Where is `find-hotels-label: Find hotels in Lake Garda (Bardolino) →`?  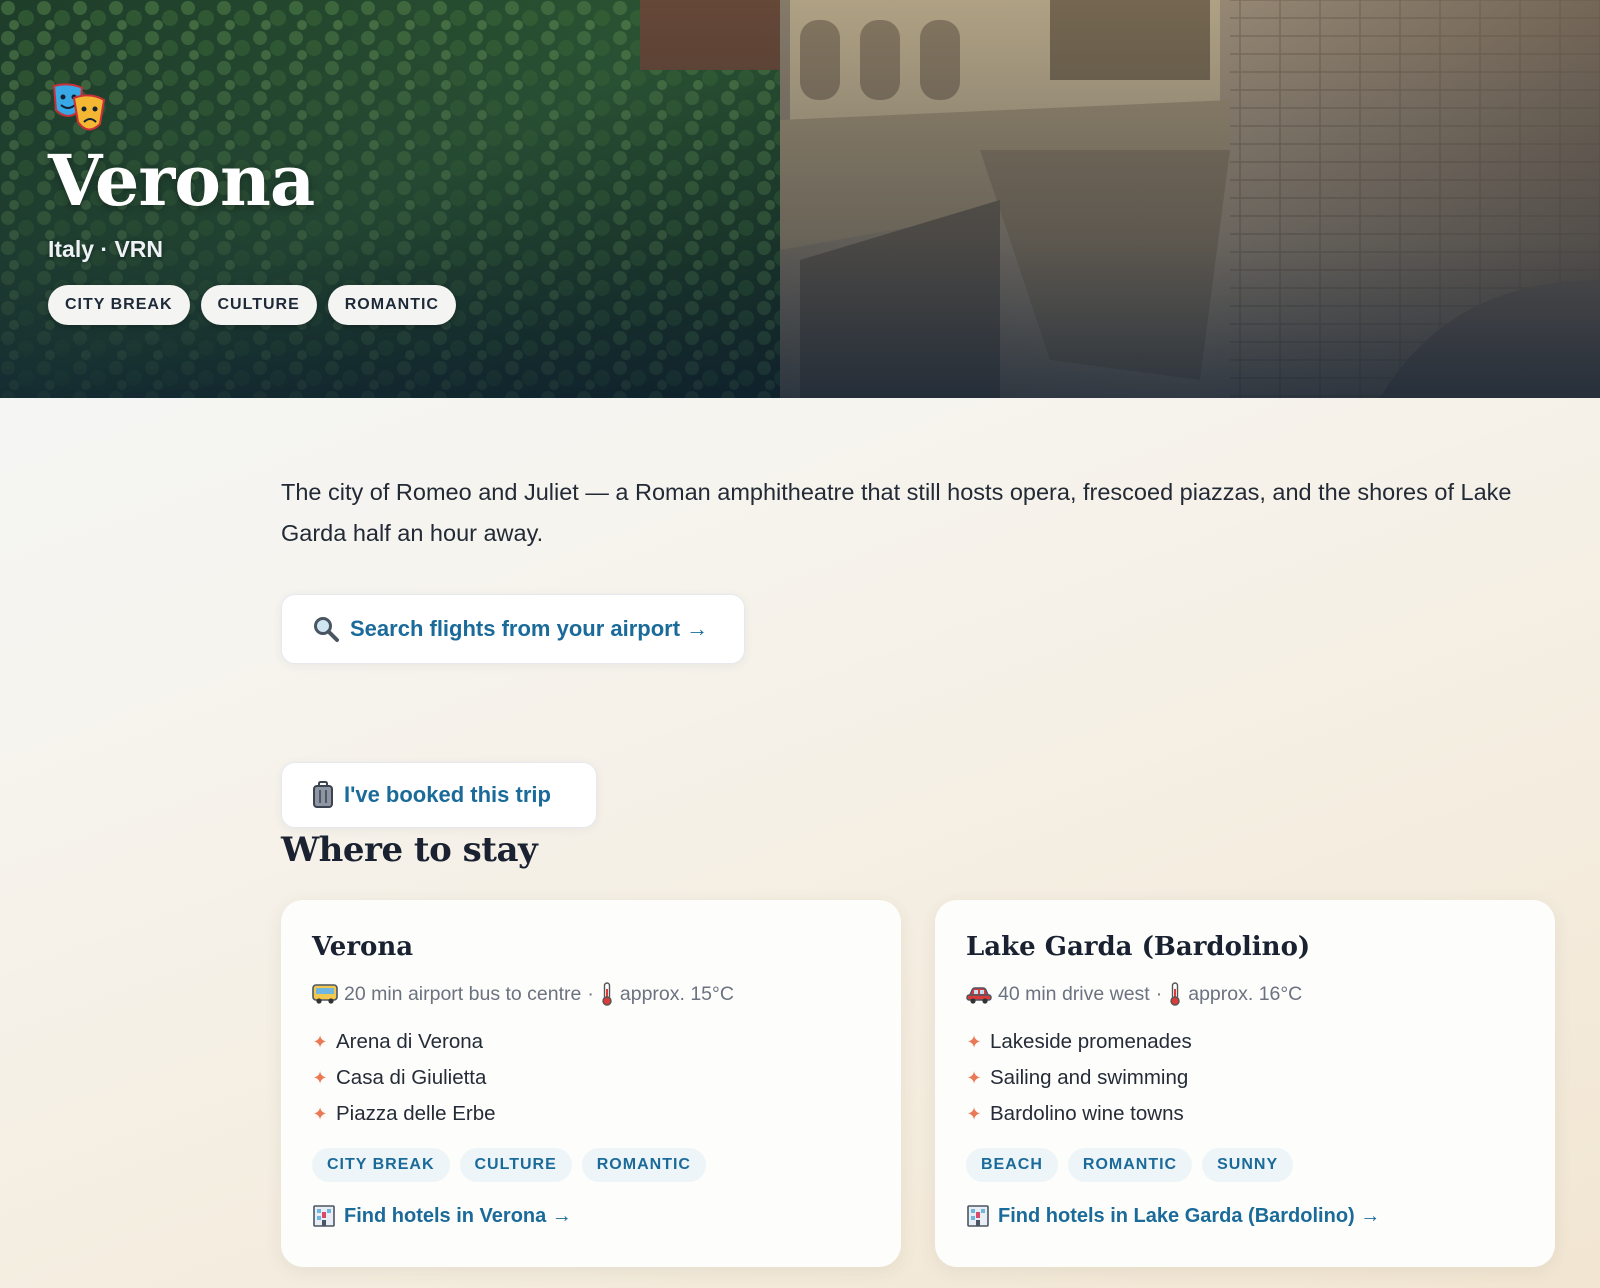
find-hotels-label: Find hotels in Lake Garda (Bardolino) → is located at coordinates (1189, 1215).